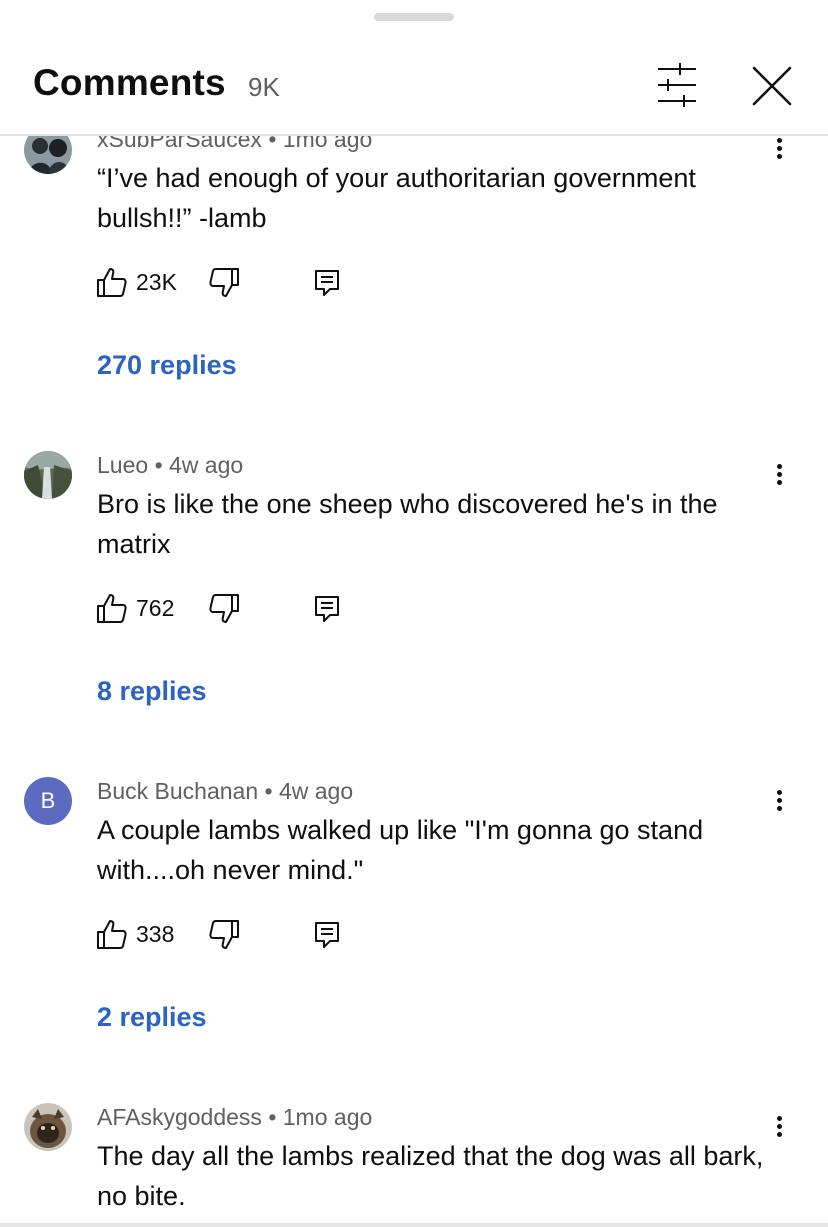 This screenshot has width=828, height=1227. Describe the element at coordinates (156, 281) in the screenshot. I see `like-count: 23K` at that location.